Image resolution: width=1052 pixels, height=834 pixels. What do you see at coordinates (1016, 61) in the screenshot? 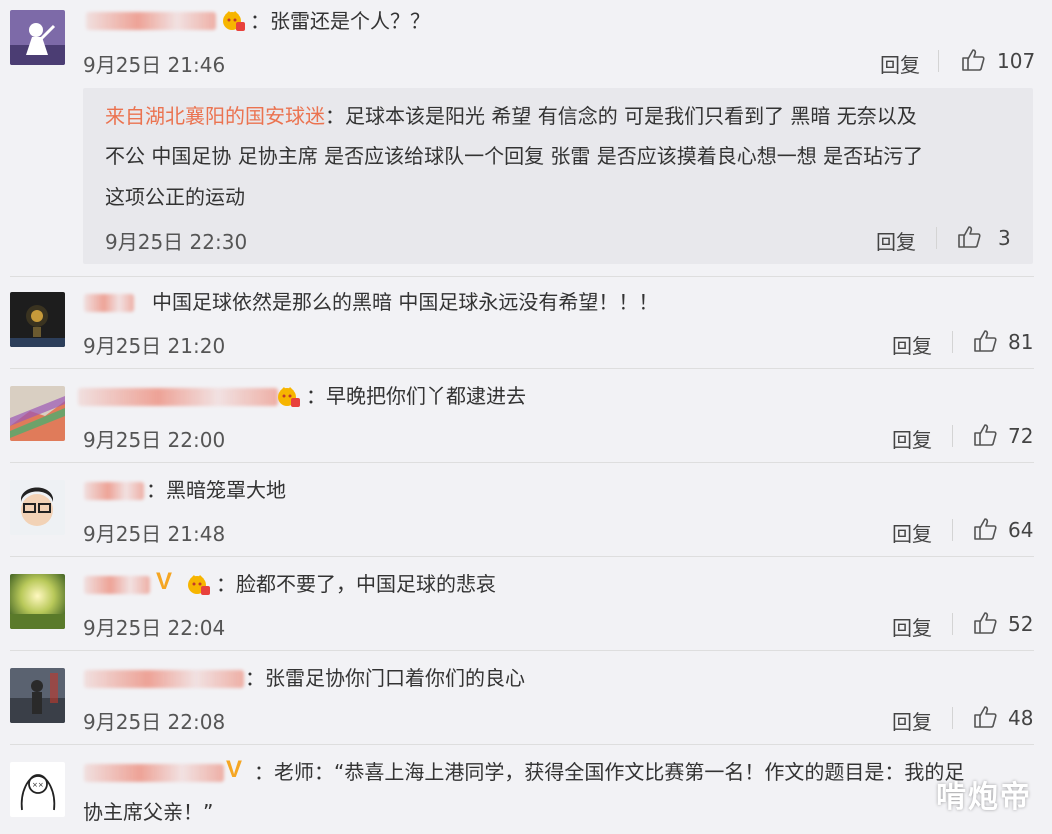
I see `like-count: 107` at bounding box center [1016, 61].